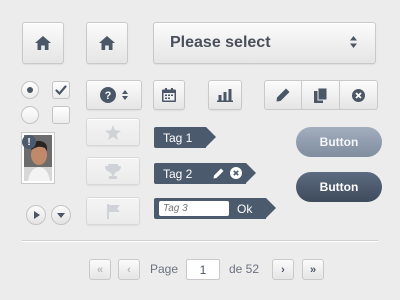 The image size is (400, 300). I want to click on select-value: Please select, so click(220, 42).